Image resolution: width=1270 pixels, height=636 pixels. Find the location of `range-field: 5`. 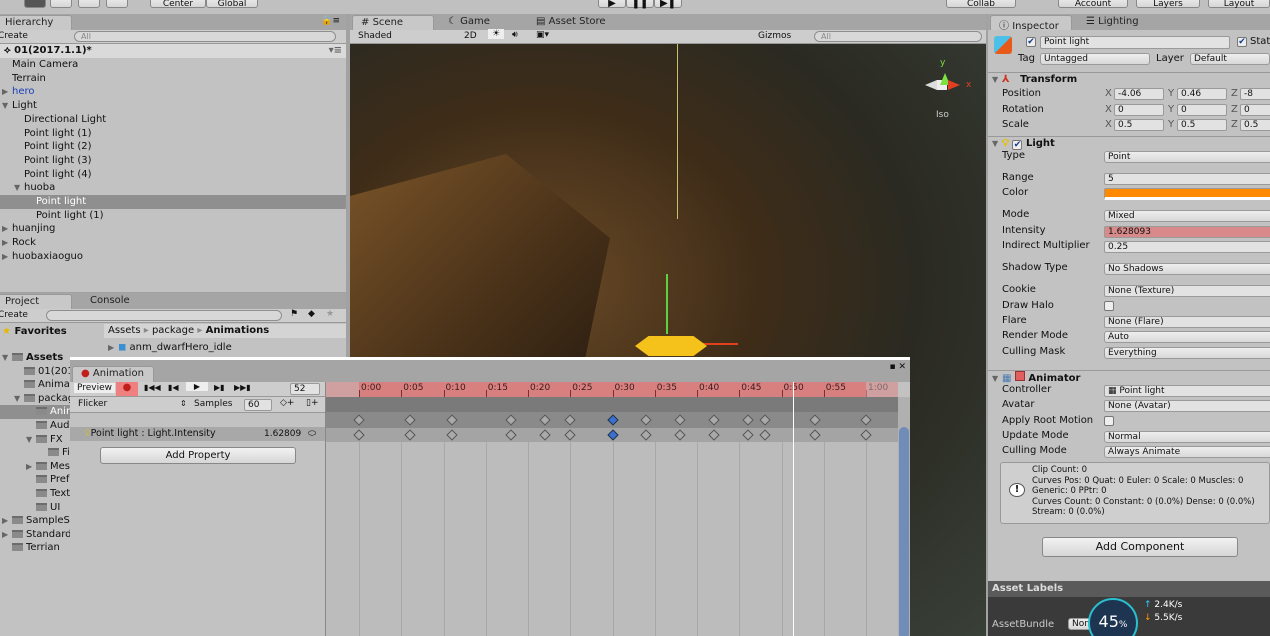

range-field: 5 is located at coordinates (1187, 179).